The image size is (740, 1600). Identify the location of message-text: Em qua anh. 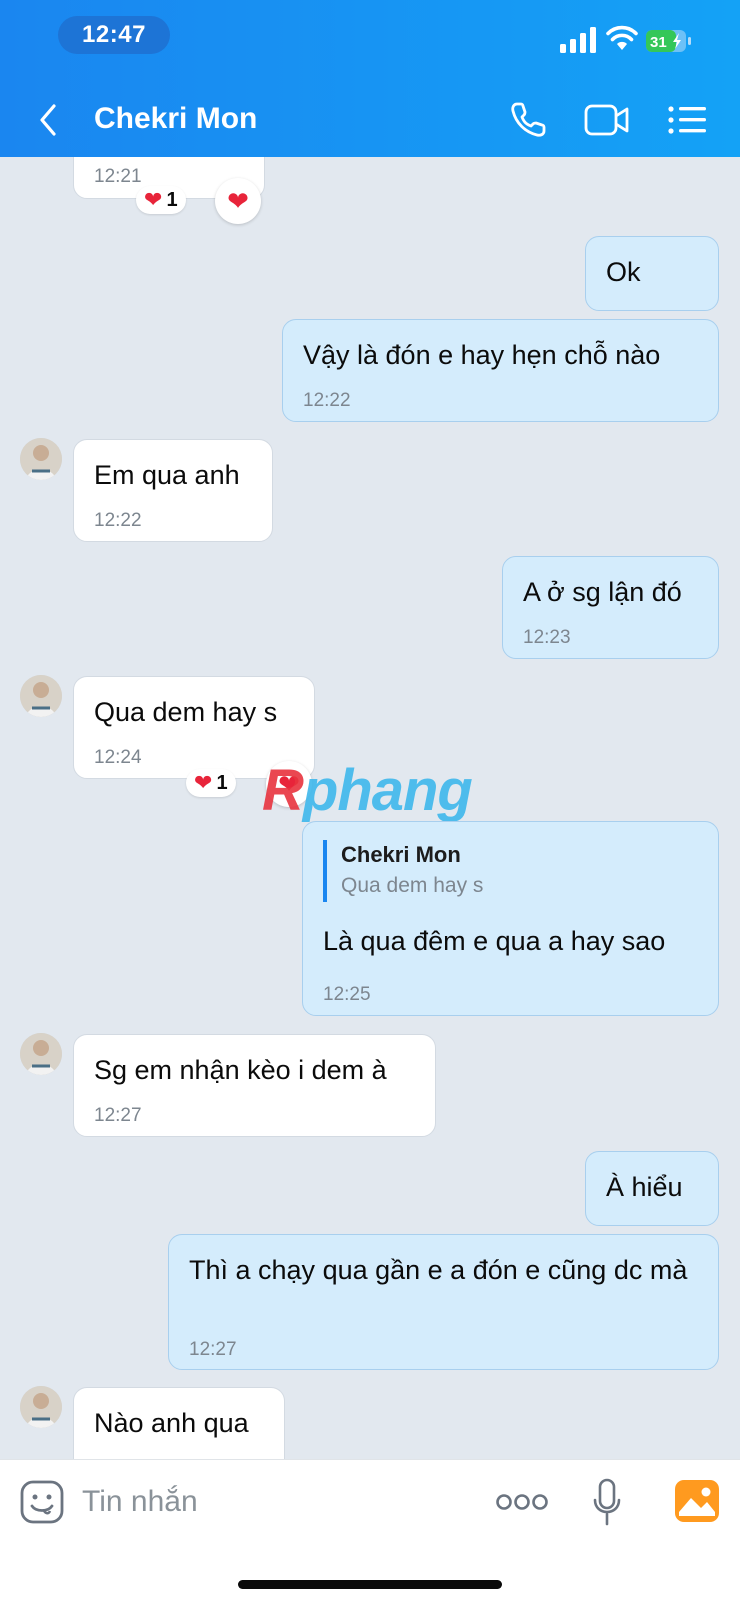
(167, 475).